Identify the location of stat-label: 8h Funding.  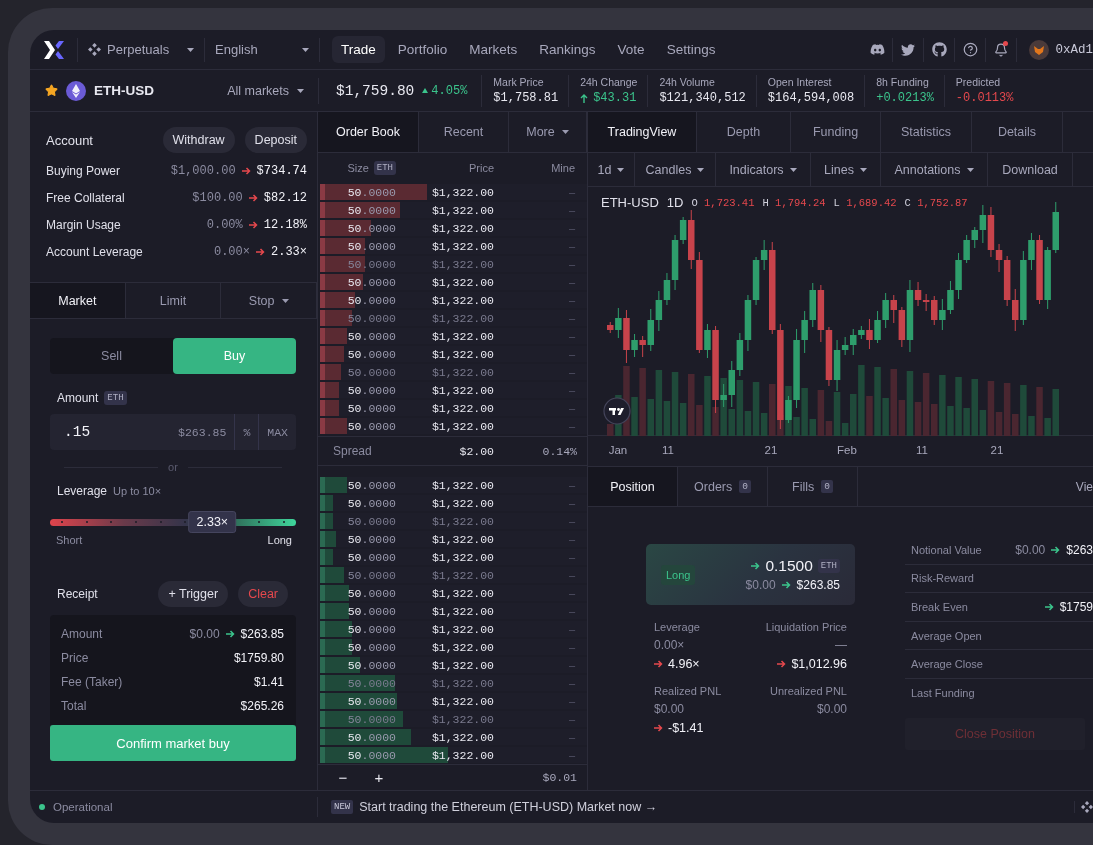
(903, 82).